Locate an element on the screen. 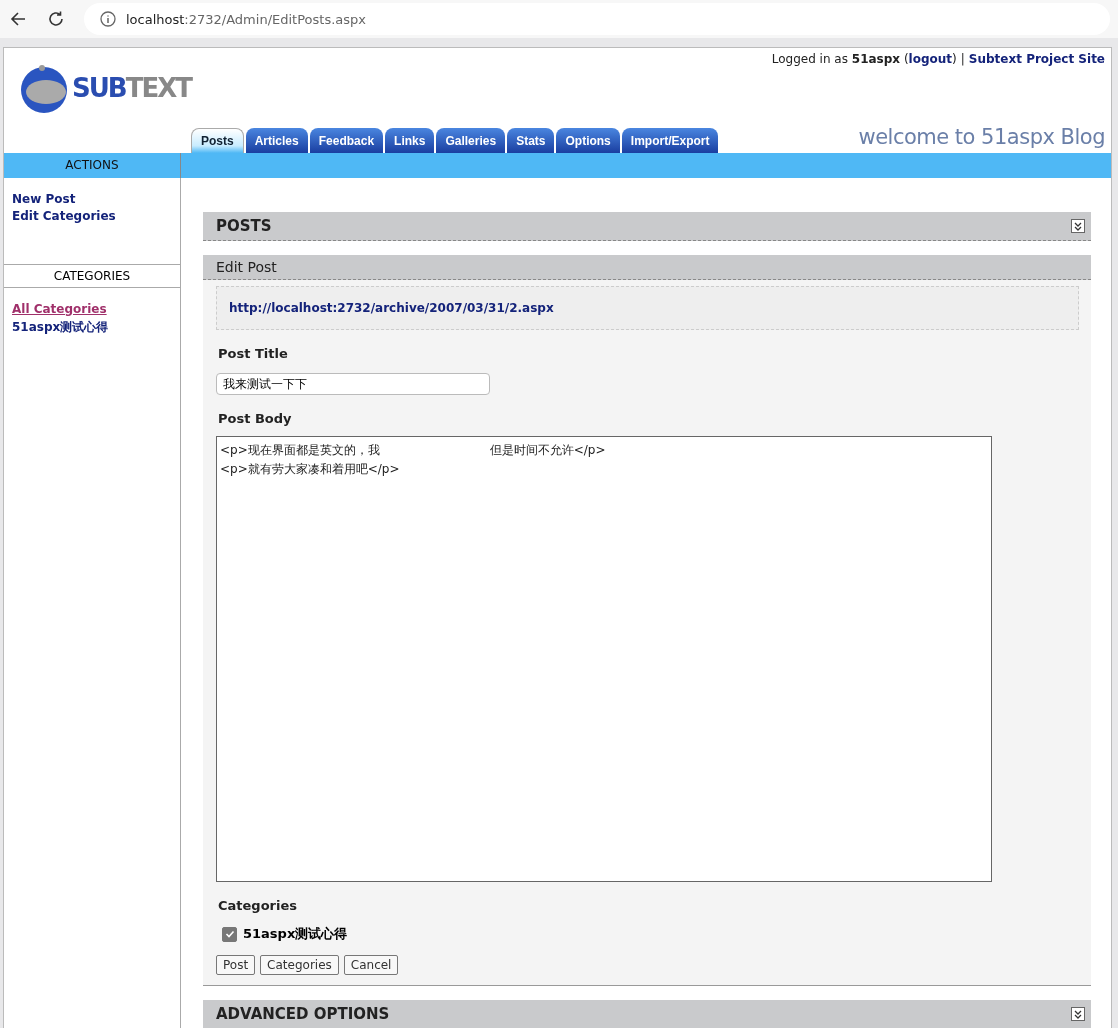  title-input-field: 我来测试一下下 is located at coordinates (353, 384).